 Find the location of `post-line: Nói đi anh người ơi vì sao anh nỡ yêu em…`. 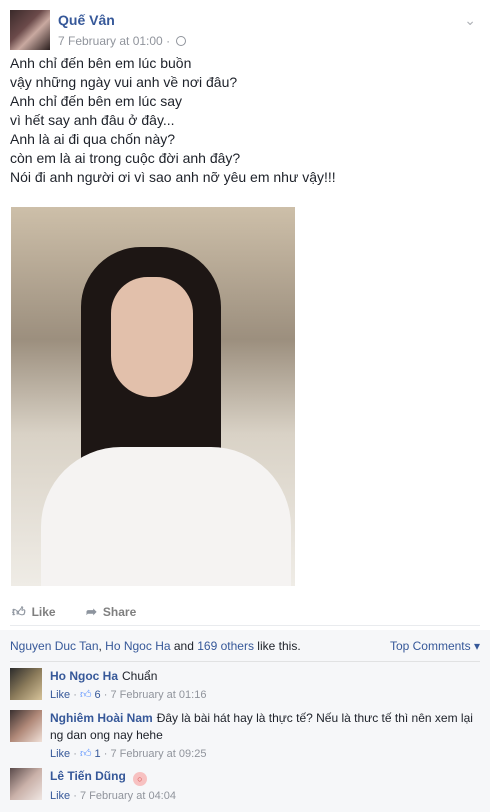

post-line: Nói đi anh người ơi vì sao anh nỡ yêu em… is located at coordinates (173, 177).